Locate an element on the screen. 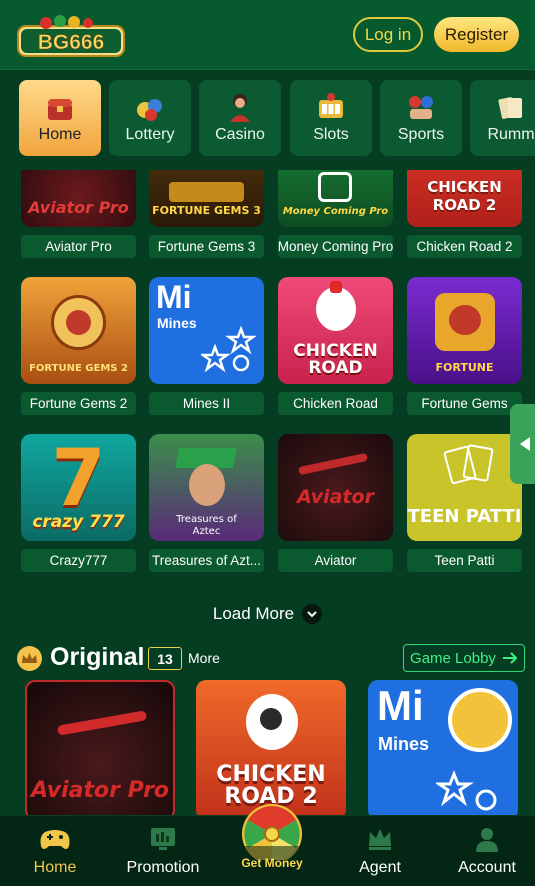 Image resolution: width=535 pixels, height=886 pixels. game-card: FORTUNE Fortune Gems is located at coordinates (464, 346).